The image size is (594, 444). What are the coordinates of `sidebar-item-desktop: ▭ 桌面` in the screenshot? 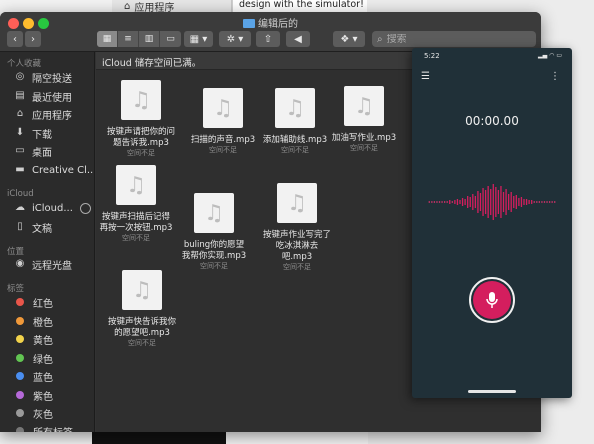 It's located at (47, 151).